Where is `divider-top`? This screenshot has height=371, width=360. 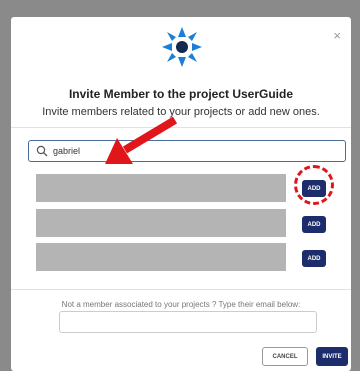
divider-top is located at coordinates (181, 127).